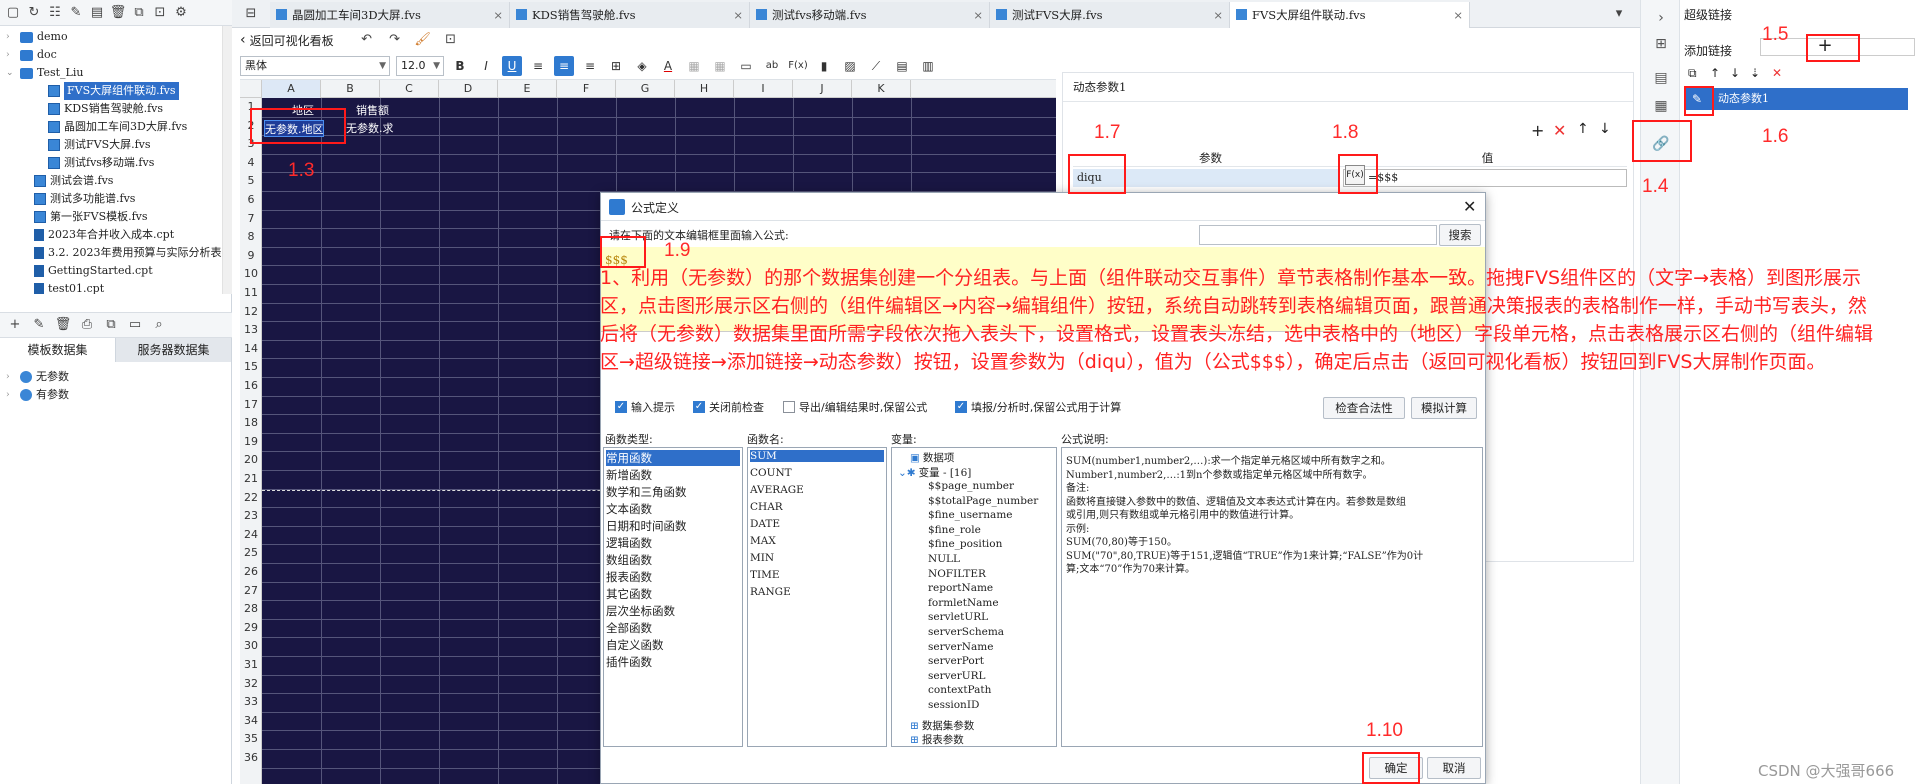 Image resolution: width=1920 pixels, height=784 pixels. Describe the element at coordinates (512, 65) in the screenshot. I see `underline-button: U` at that location.